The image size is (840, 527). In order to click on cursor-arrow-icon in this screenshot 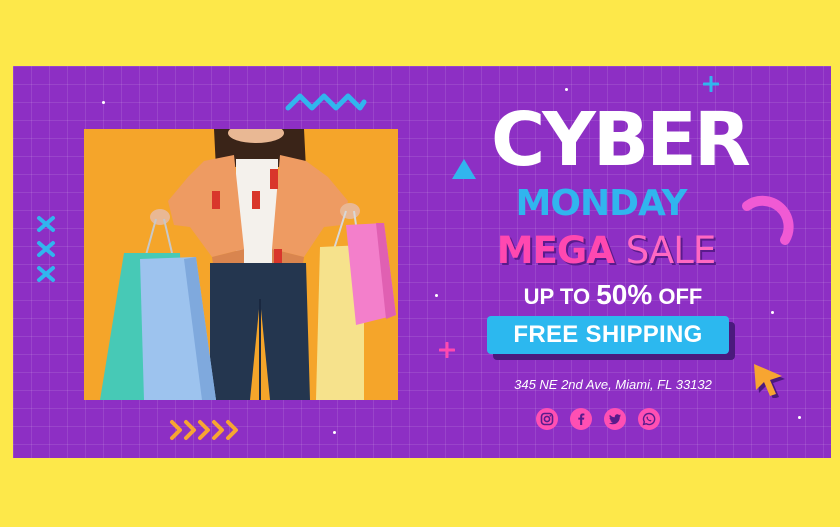, I will do `click(769, 381)`.